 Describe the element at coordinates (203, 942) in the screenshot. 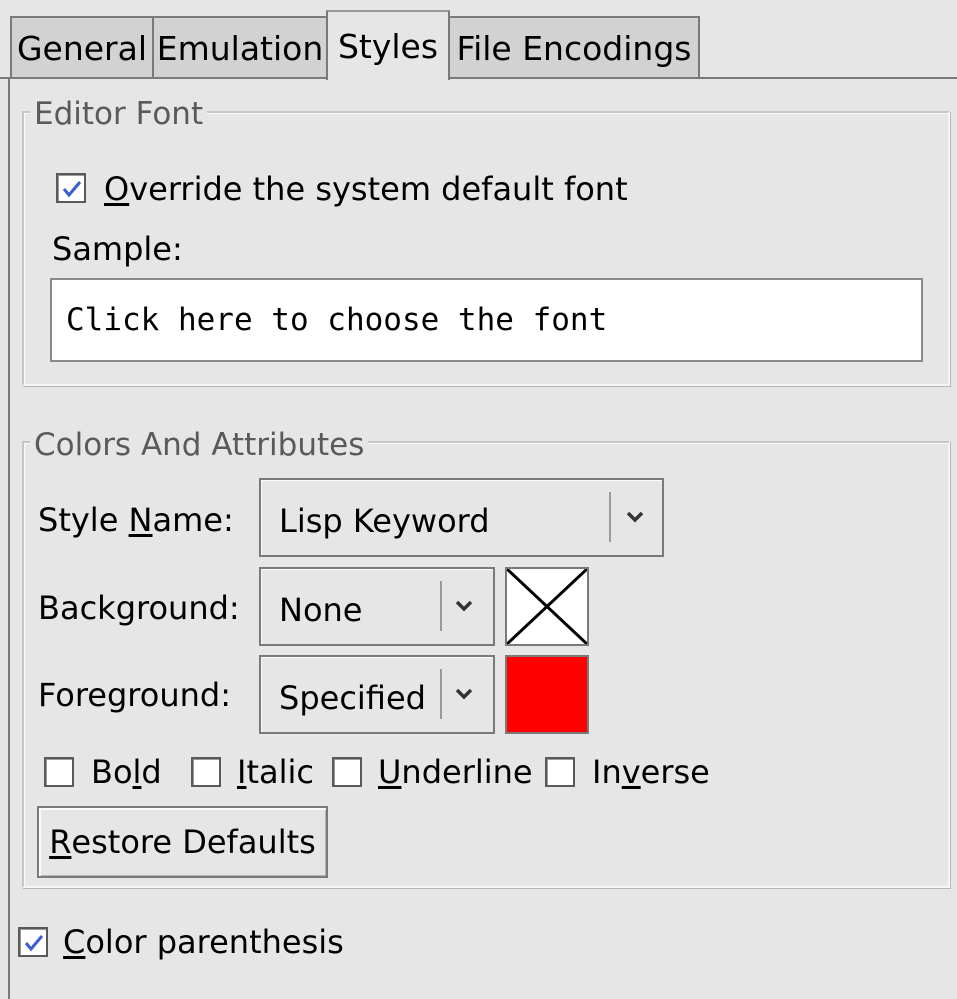

I see `color-parenthesis-label: Color parenthesis` at that location.